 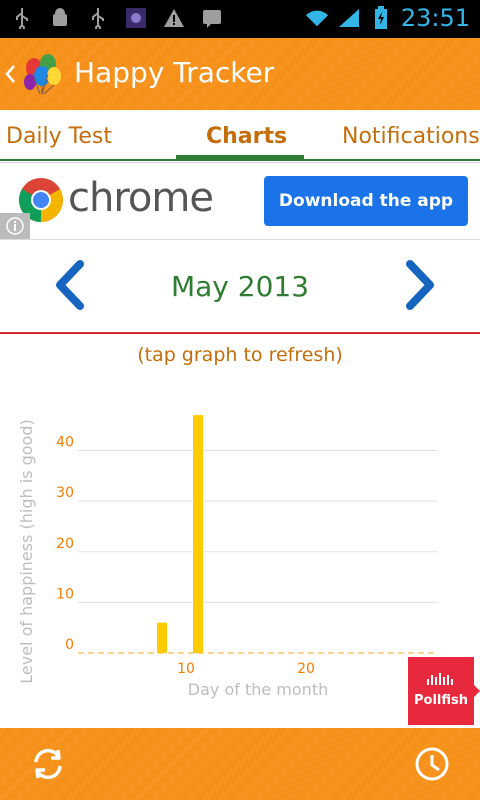 What do you see at coordinates (444, 691) in the screenshot?
I see `pollfish-badge: Pollfish` at bounding box center [444, 691].